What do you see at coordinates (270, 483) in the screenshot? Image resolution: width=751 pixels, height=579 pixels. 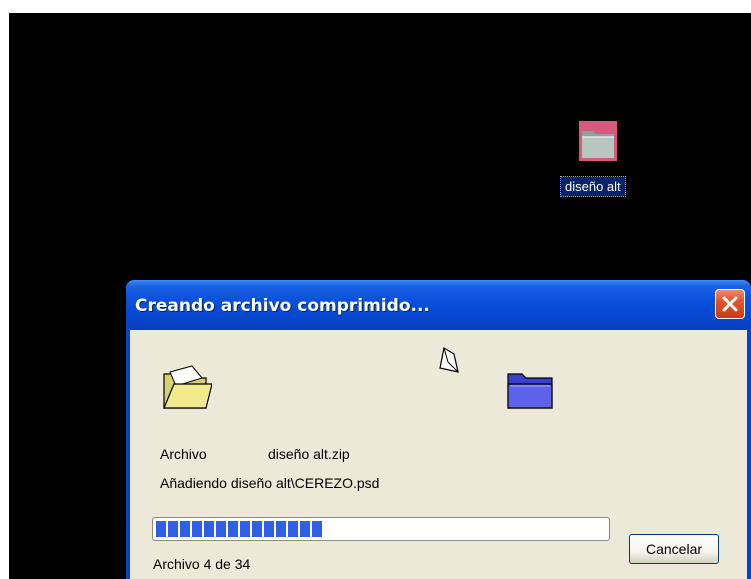 I see `status-text: Añadiendo diseño alt\CEREZO.psd` at bounding box center [270, 483].